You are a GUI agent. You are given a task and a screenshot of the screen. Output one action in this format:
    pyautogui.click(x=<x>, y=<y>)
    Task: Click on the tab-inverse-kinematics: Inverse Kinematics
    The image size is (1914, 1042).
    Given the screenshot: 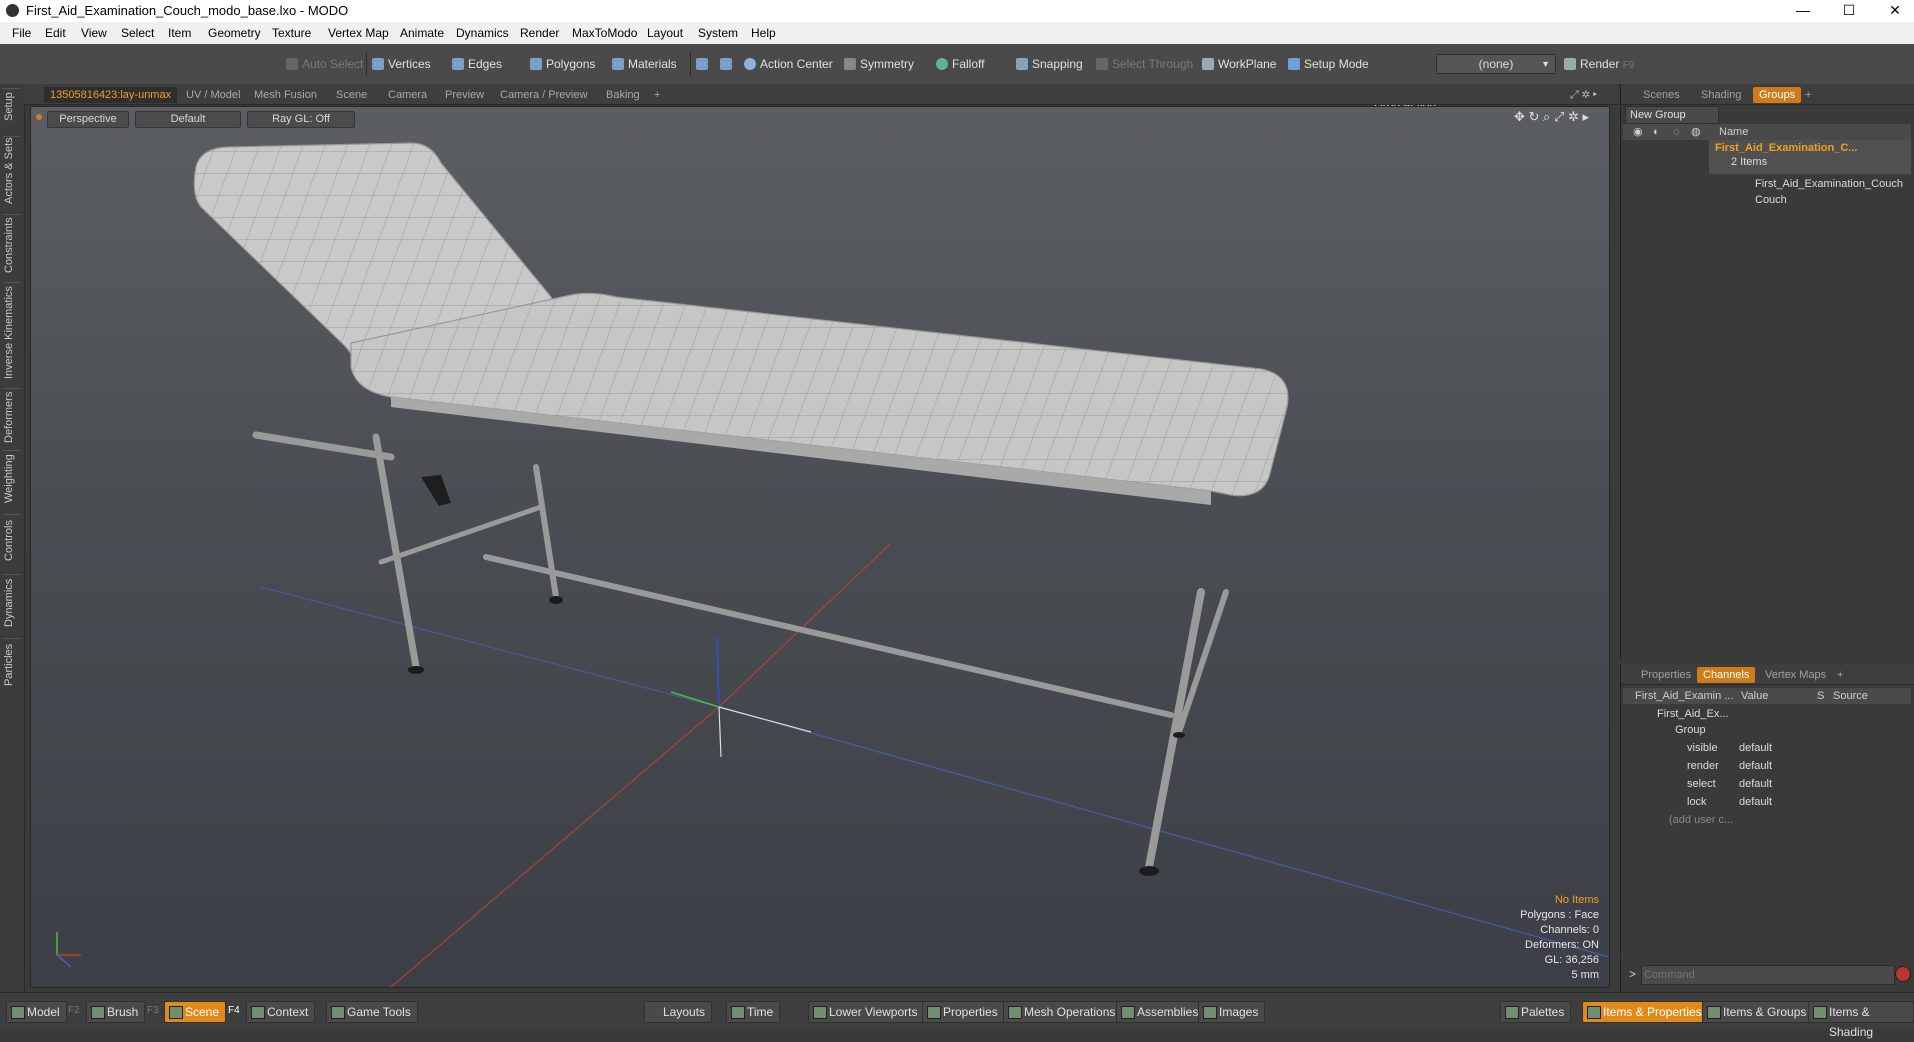 What is the action you would take?
    pyautogui.click(x=12, y=332)
    